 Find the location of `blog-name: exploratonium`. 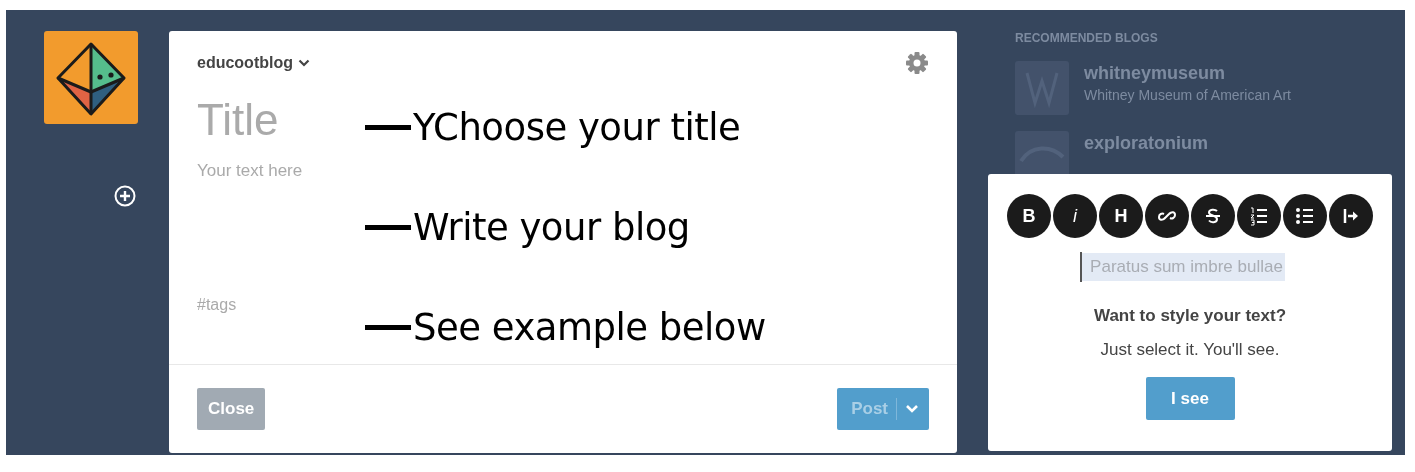

blog-name: exploratonium is located at coordinates (1146, 143).